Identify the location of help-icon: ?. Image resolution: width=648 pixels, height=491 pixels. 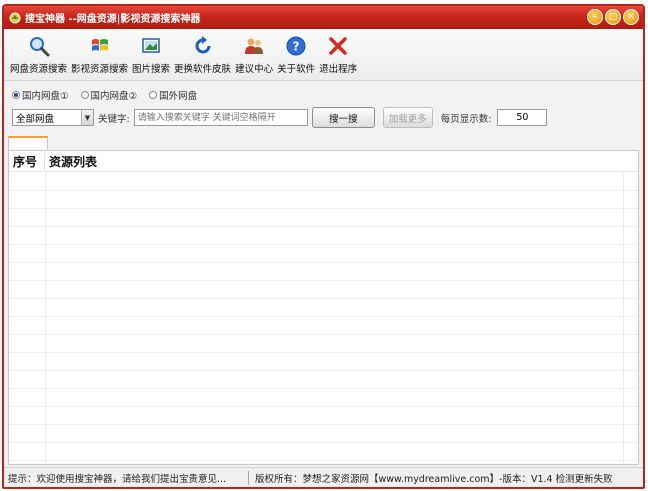
(296, 46).